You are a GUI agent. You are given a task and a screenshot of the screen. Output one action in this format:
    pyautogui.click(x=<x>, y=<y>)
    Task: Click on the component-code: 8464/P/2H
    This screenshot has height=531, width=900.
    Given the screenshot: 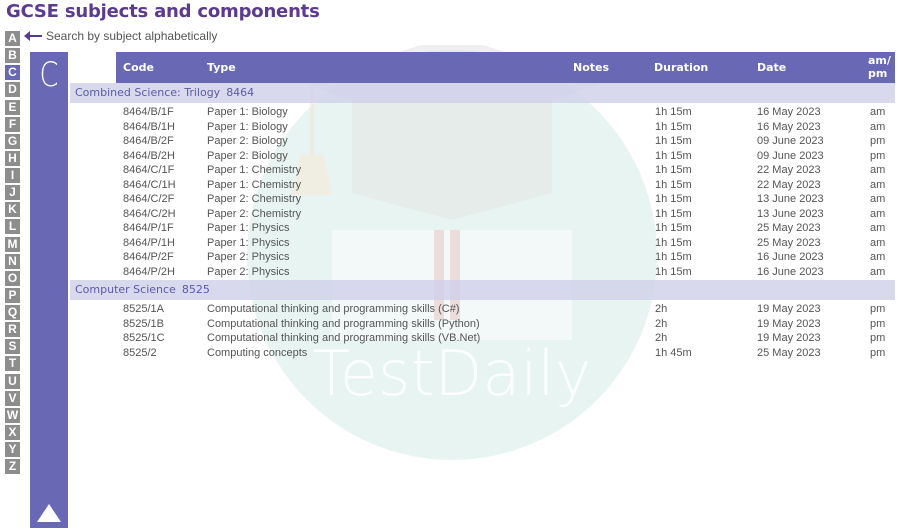 What is the action you would take?
    pyautogui.click(x=149, y=271)
    